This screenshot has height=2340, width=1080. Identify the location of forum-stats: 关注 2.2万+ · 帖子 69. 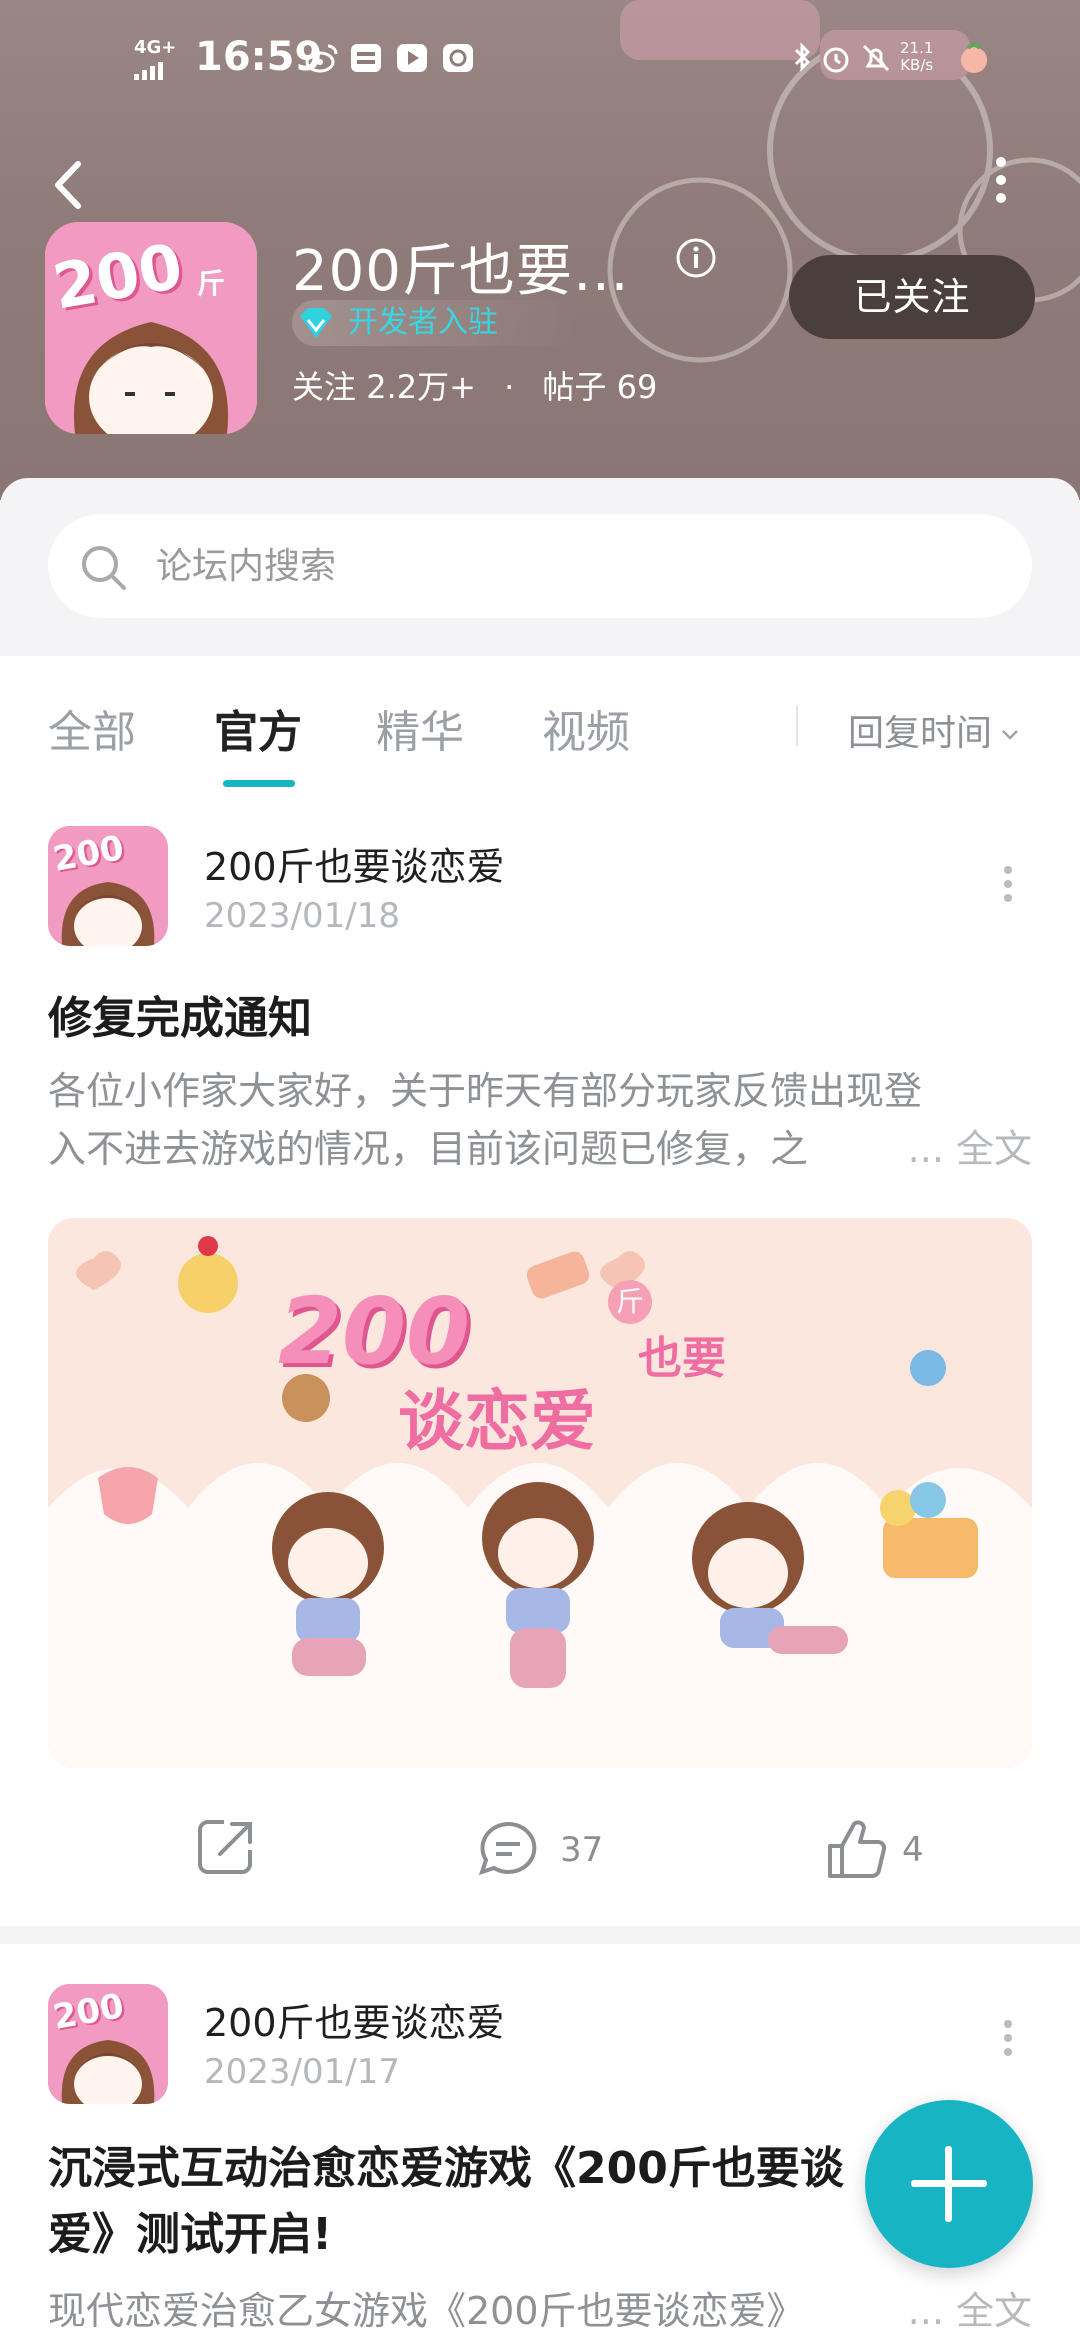
(474, 385).